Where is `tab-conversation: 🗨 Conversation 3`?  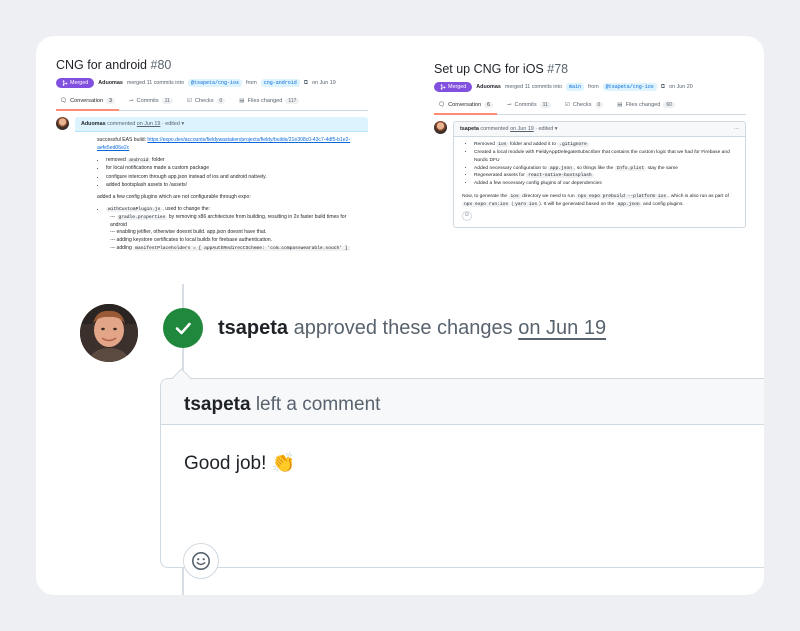 tab-conversation: 🗨 Conversation 3 is located at coordinates (87, 104).